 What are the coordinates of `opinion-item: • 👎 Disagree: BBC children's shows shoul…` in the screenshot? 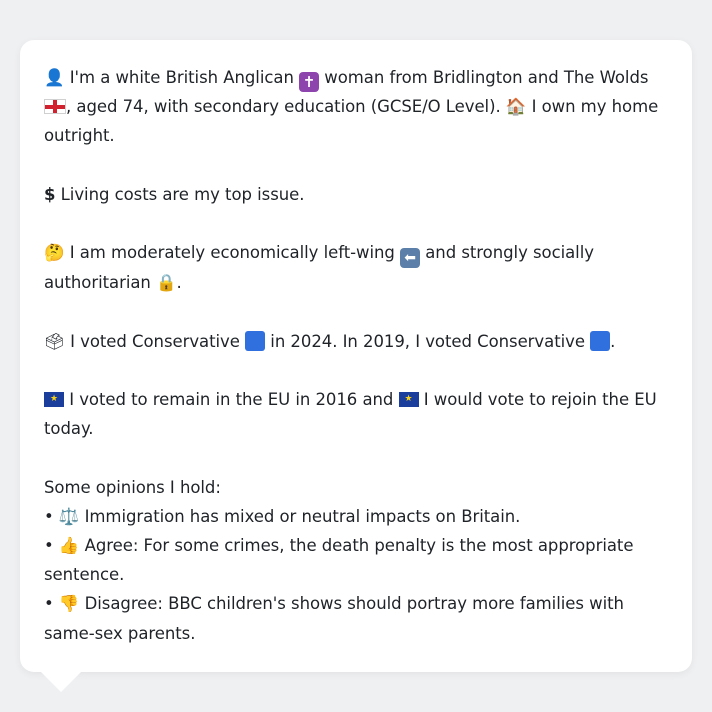 It's located at (356, 618).